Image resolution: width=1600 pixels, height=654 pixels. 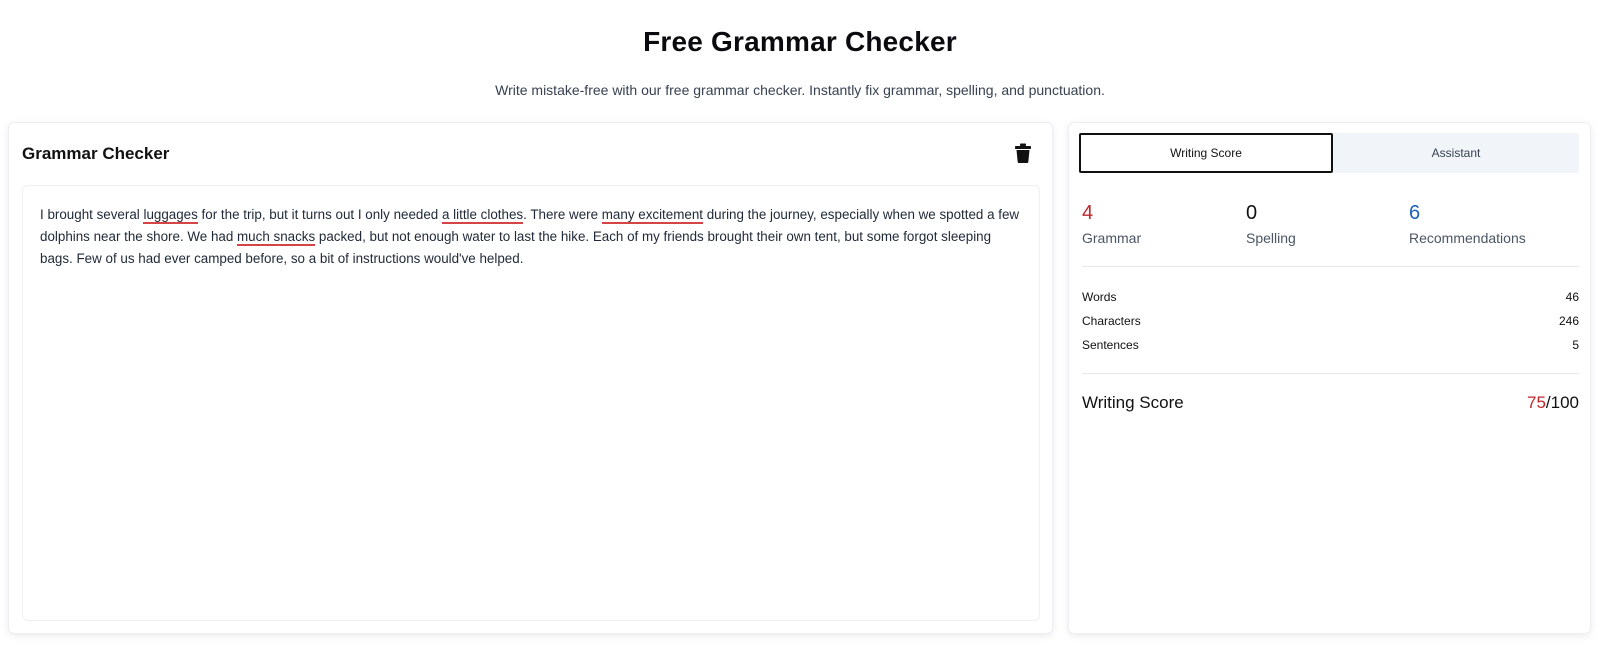 What do you see at coordinates (1112, 238) in the screenshot?
I see `stat-label: Grammar` at bounding box center [1112, 238].